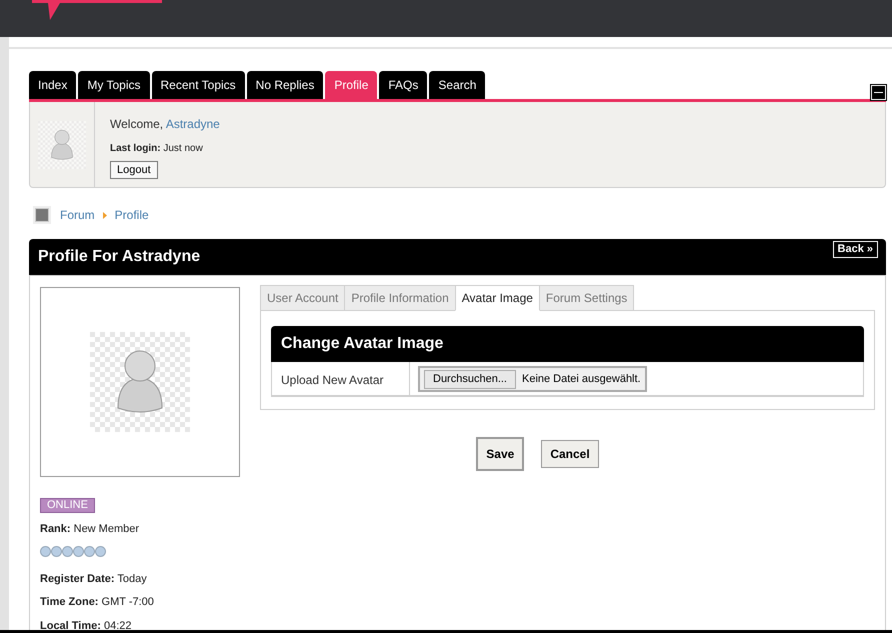 This screenshot has width=892, height=633. Describe the element at coordinates (67, 505) in the screenshot. I see `online-badge: ONLINE` at that location.